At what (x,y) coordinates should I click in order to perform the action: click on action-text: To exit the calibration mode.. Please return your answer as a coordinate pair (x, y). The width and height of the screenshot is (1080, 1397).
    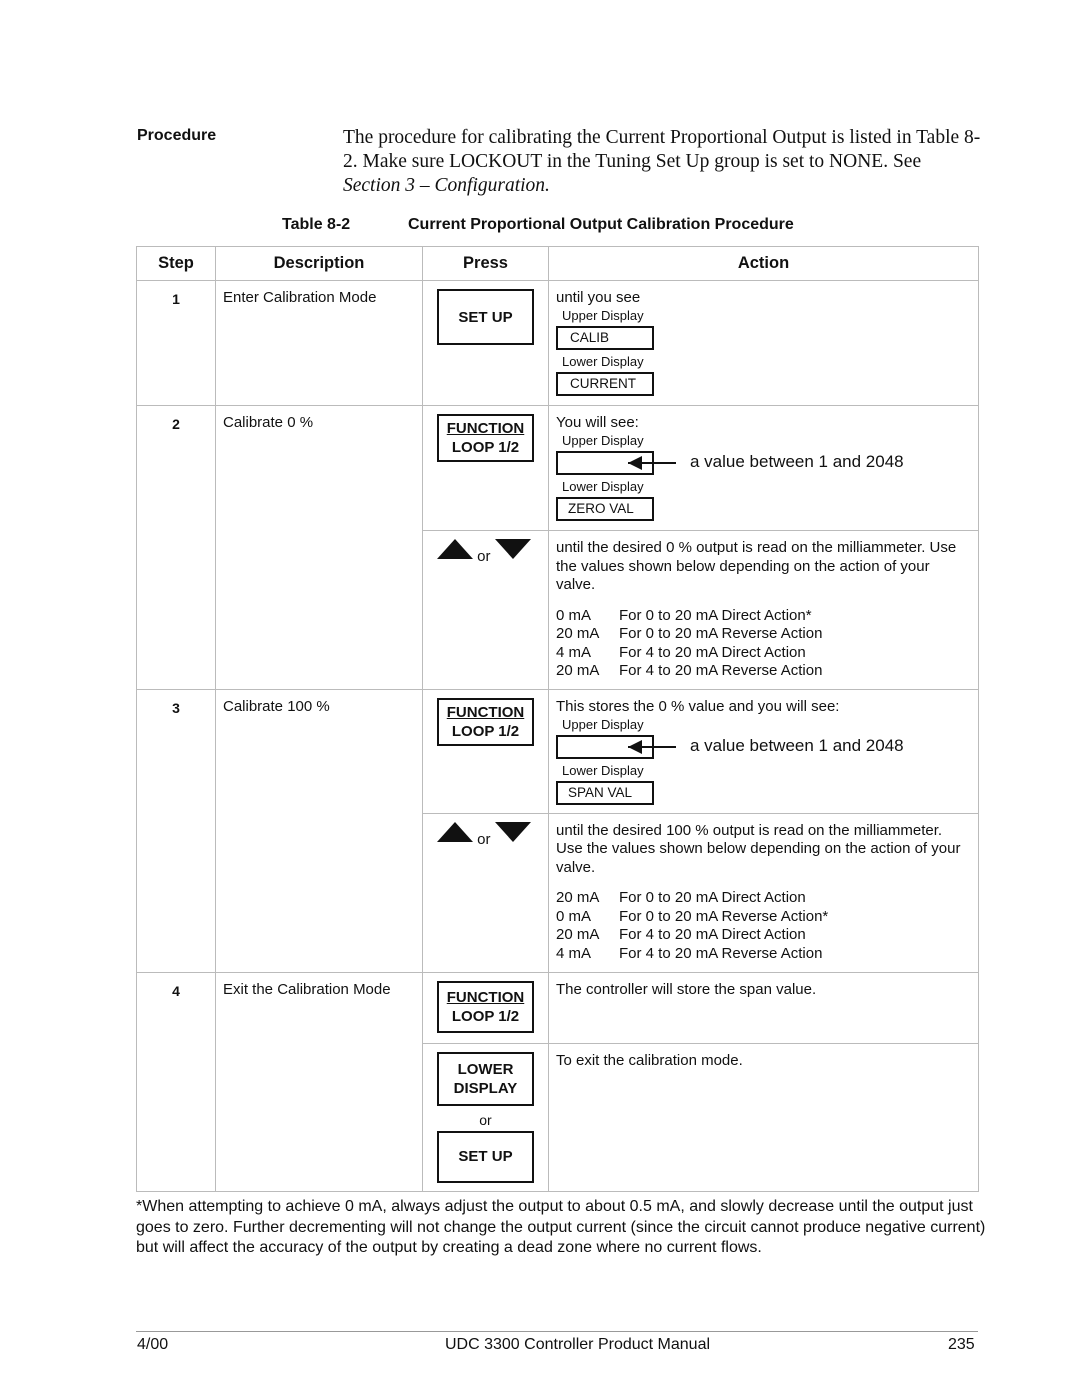
    Looking at the image, I should click on (763, 1117).